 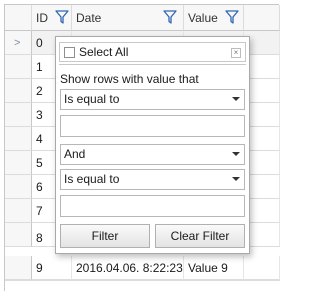 I want to click on operator-dropdown-1: Is equal to, so click(x=152, y=99).